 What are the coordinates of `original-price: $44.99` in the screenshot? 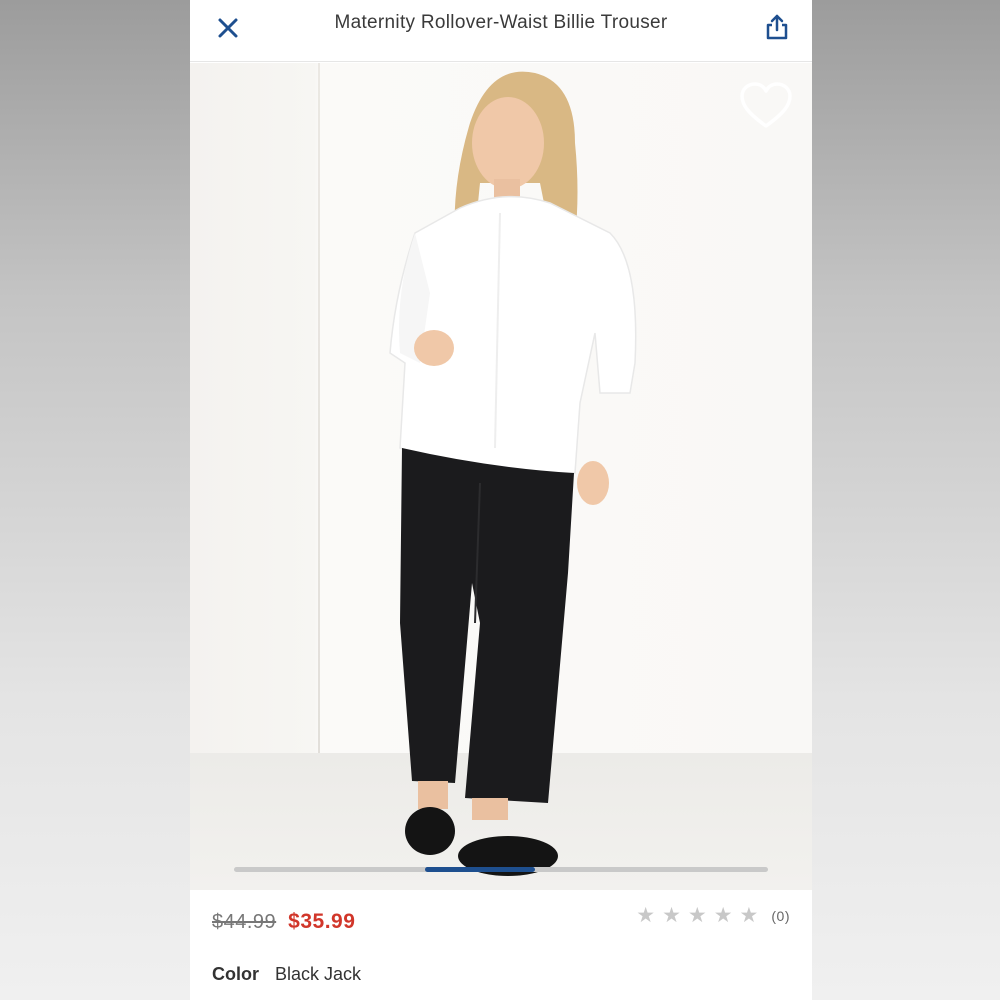 It's located at (244, 922).